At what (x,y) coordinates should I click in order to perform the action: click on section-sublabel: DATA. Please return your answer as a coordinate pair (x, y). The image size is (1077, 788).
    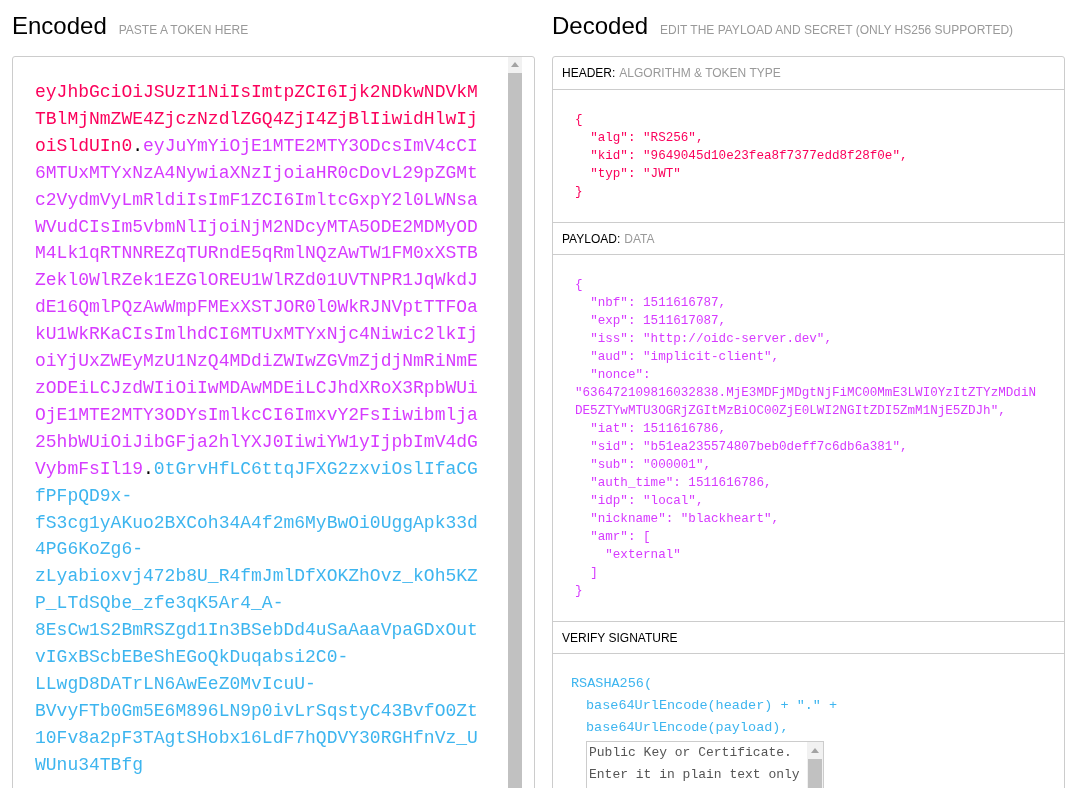
    Looking at the image, I should click on (639, 239).